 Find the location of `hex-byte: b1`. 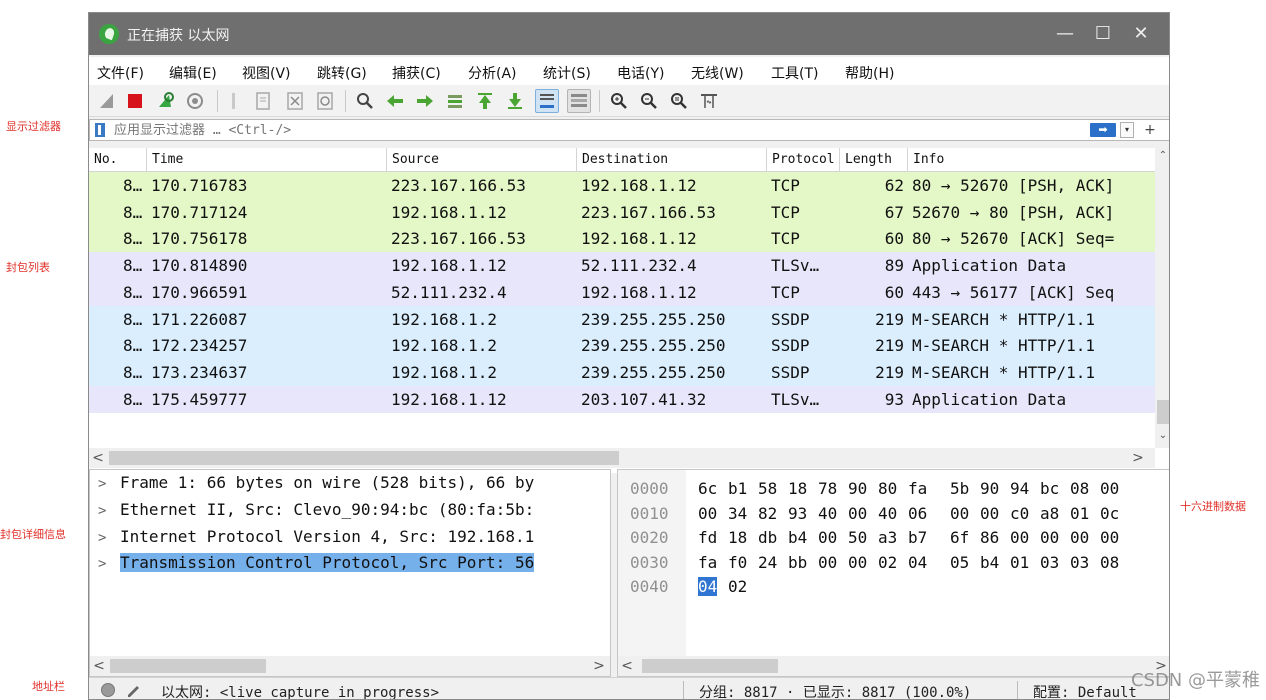

hex-byte: b1 is located at coordinates (737, 488).